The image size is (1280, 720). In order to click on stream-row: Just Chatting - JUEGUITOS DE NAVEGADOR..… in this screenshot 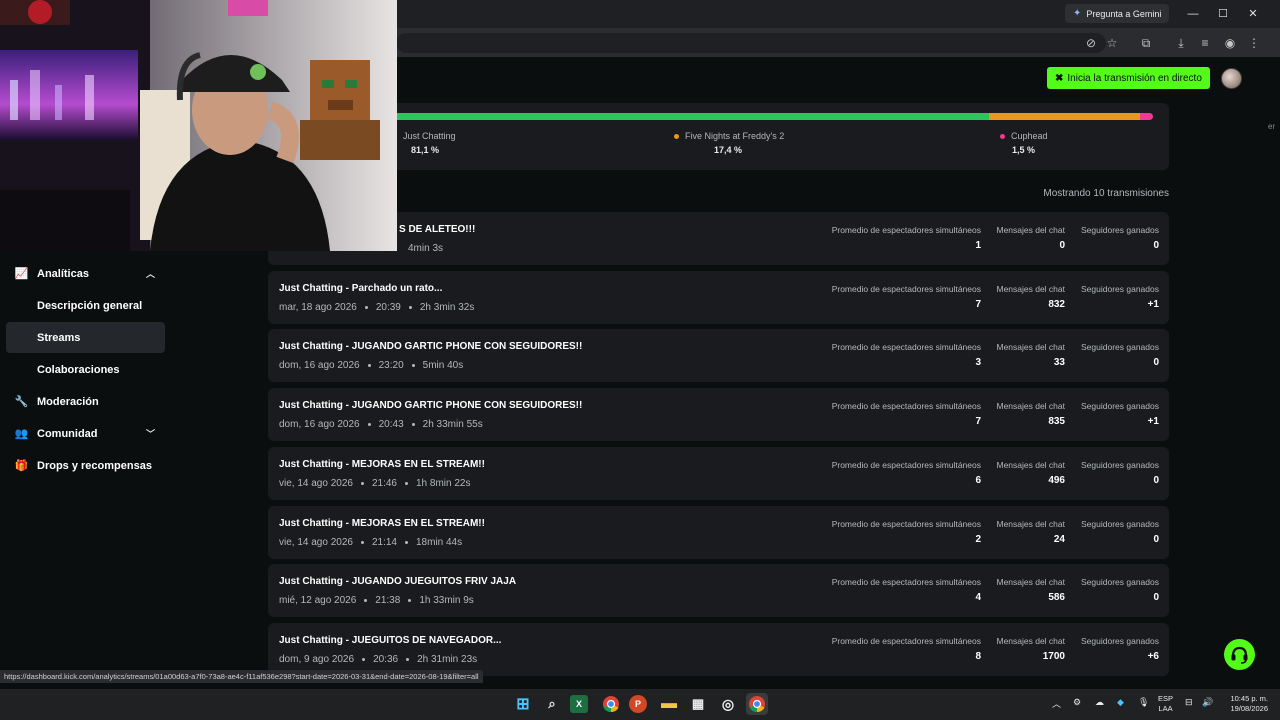, I will do `click(718, 649)`.